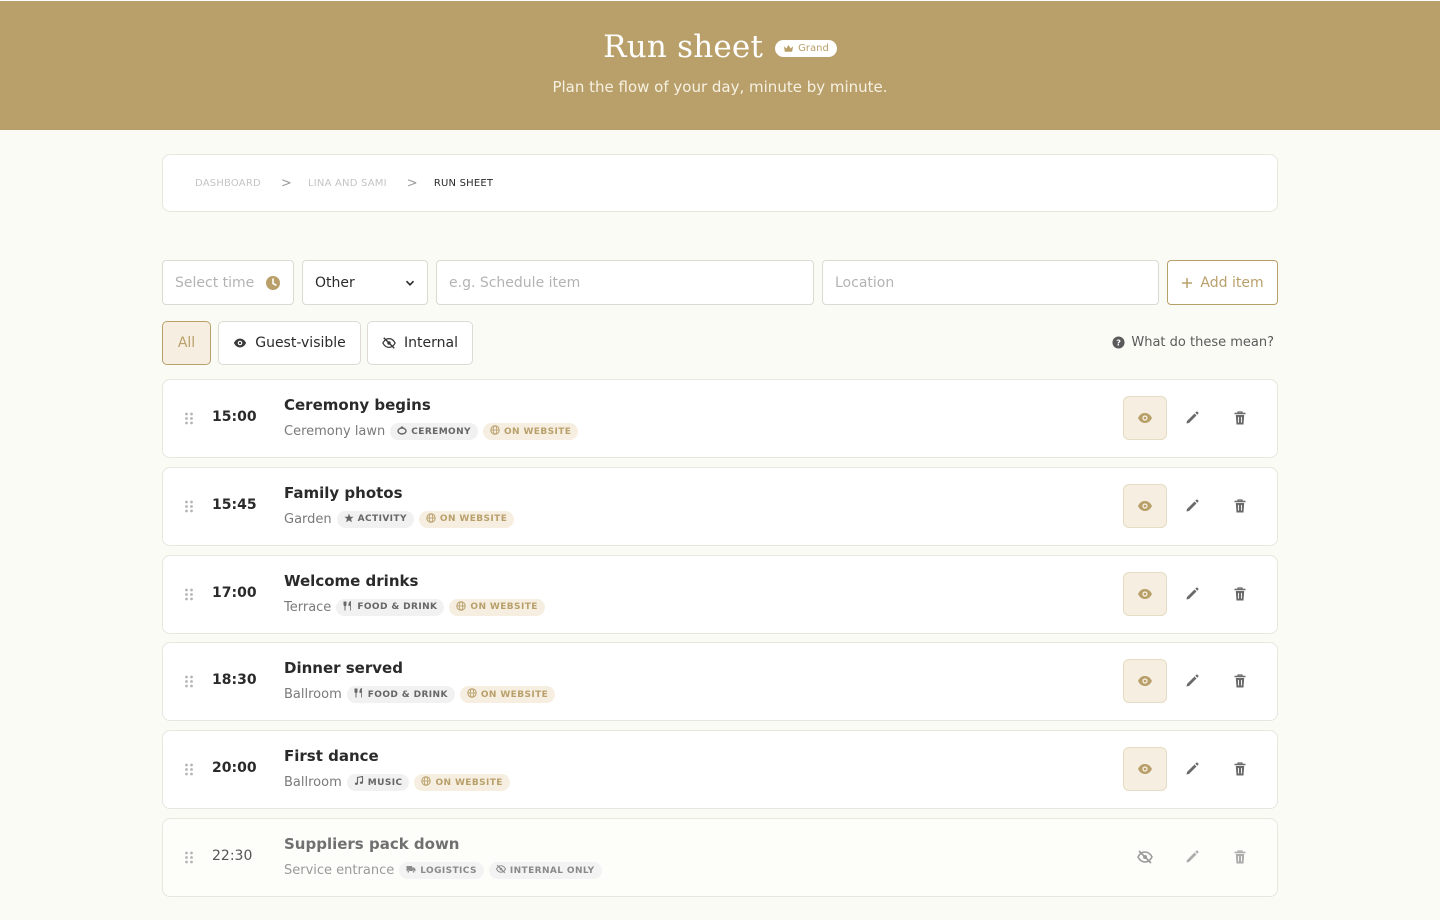  What do you see at coordinates (813, 48) in the screenshot?
I see `tier-badge-label: Grand` at bounding box center [813, 48].